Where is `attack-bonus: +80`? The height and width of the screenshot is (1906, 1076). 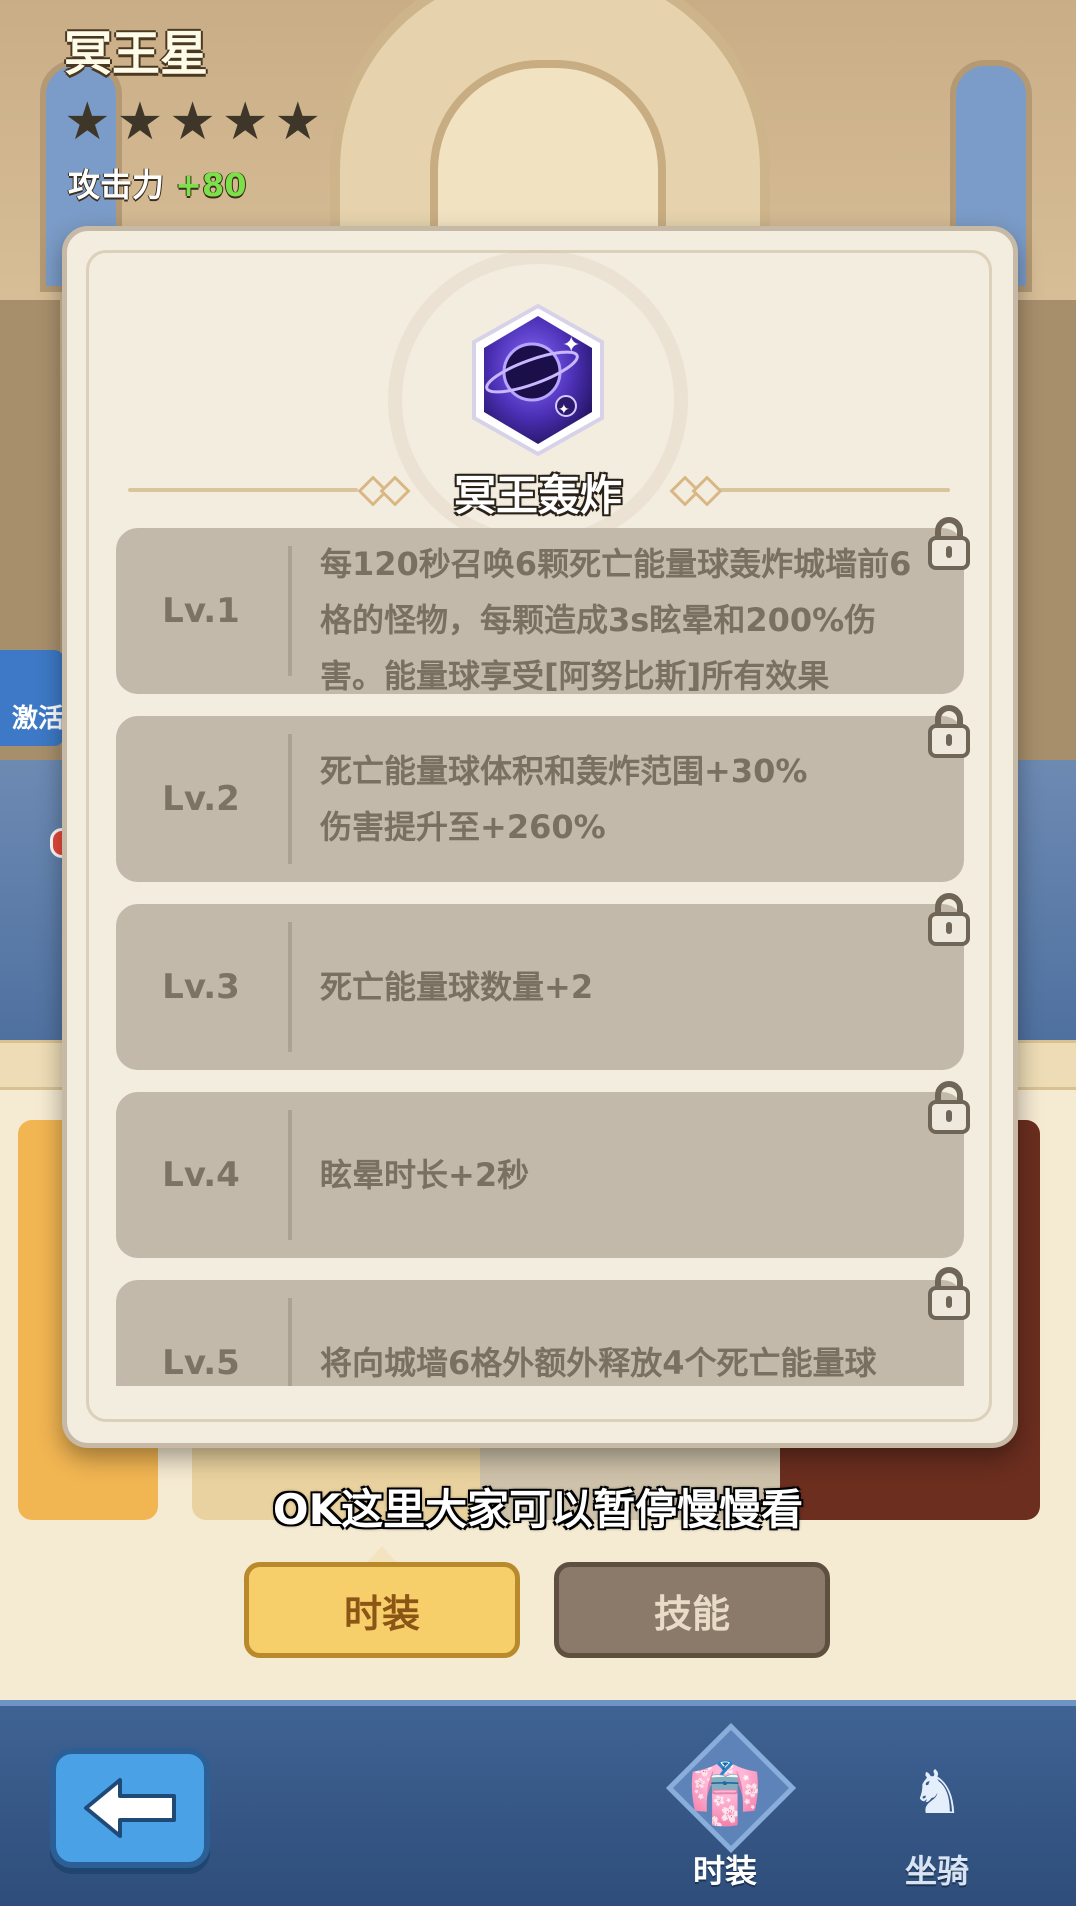 attack-bonus: +80 is located at coordinates (211, 185).